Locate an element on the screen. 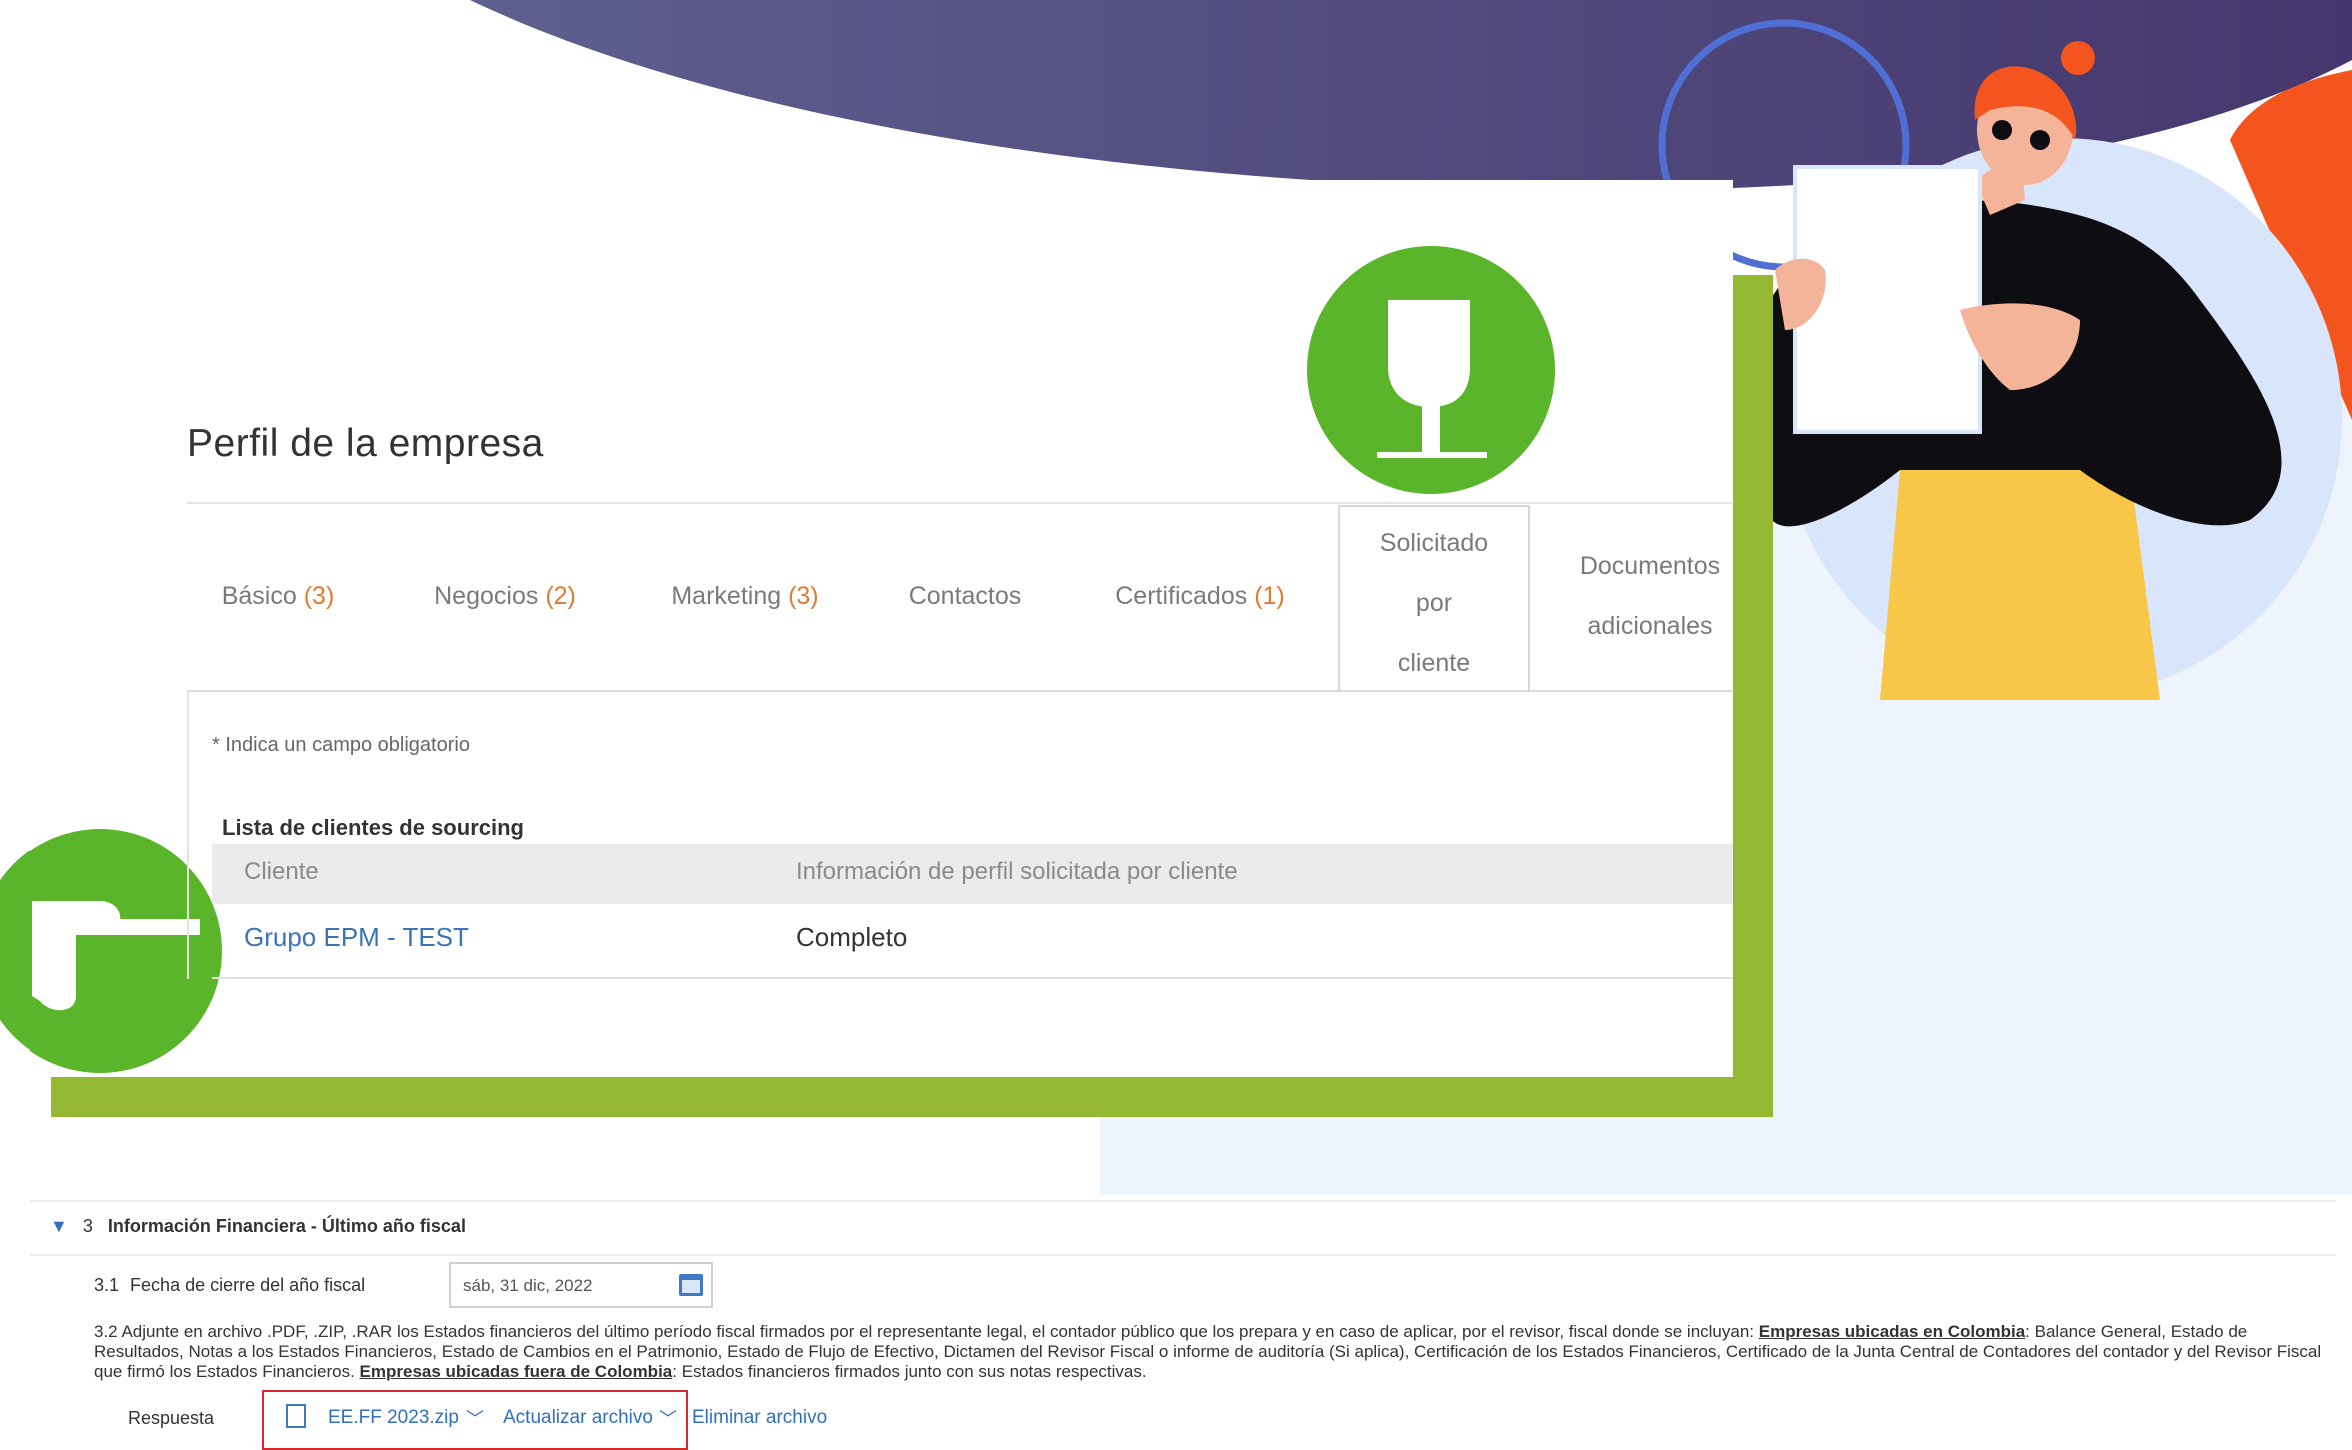 This screenshot has height=1450, width=2352. tab-certificados: Certificados (1) is located at coordinates (1200, 596).